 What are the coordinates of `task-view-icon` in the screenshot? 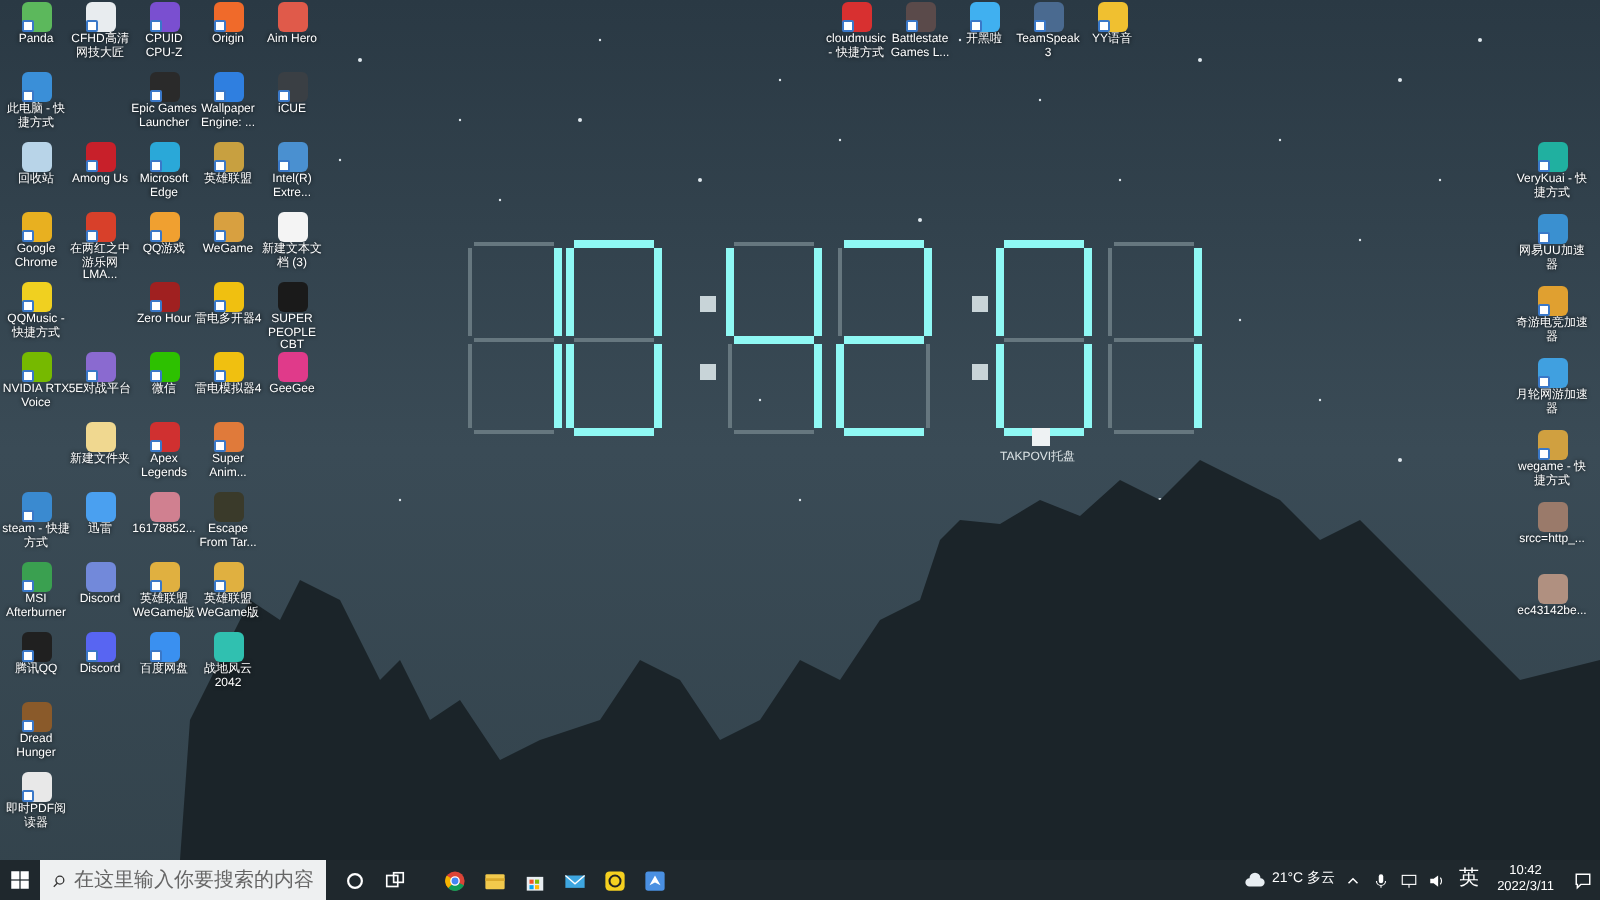 It's located at (394, 880).